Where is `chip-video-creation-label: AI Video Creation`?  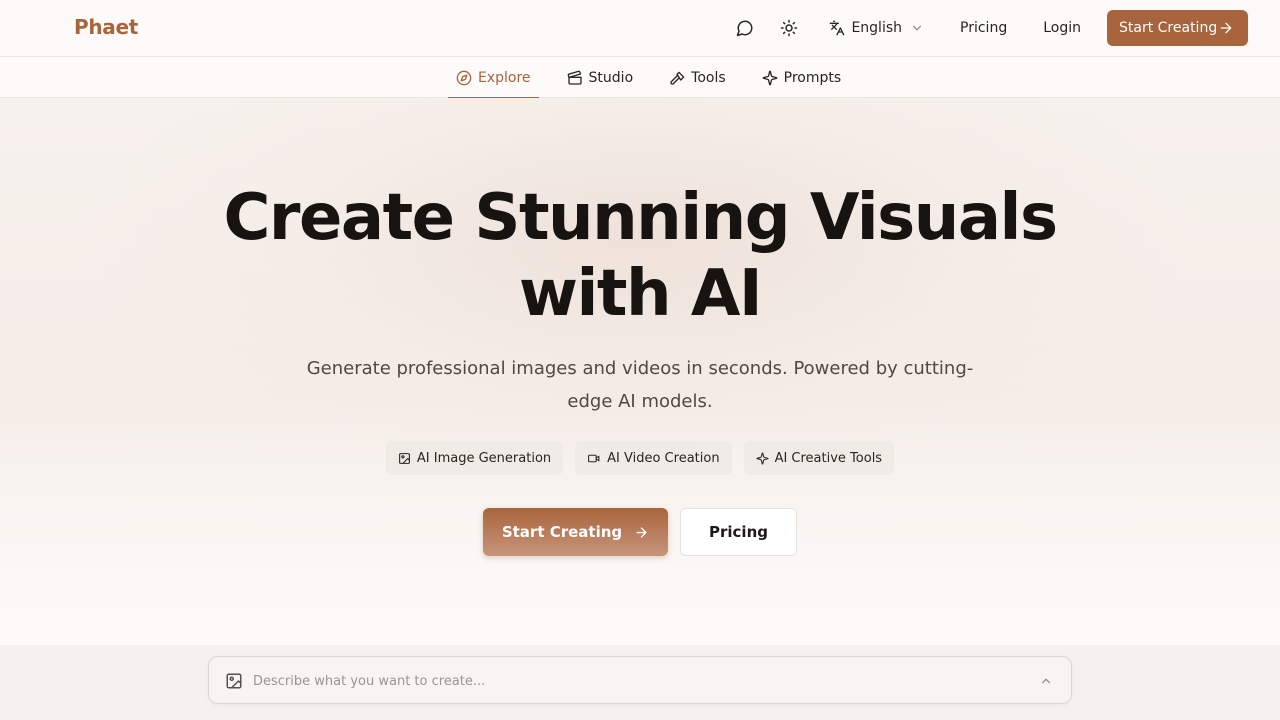 chip-video-creation-label: AI Video Creation is located at coordinates (663, 458).